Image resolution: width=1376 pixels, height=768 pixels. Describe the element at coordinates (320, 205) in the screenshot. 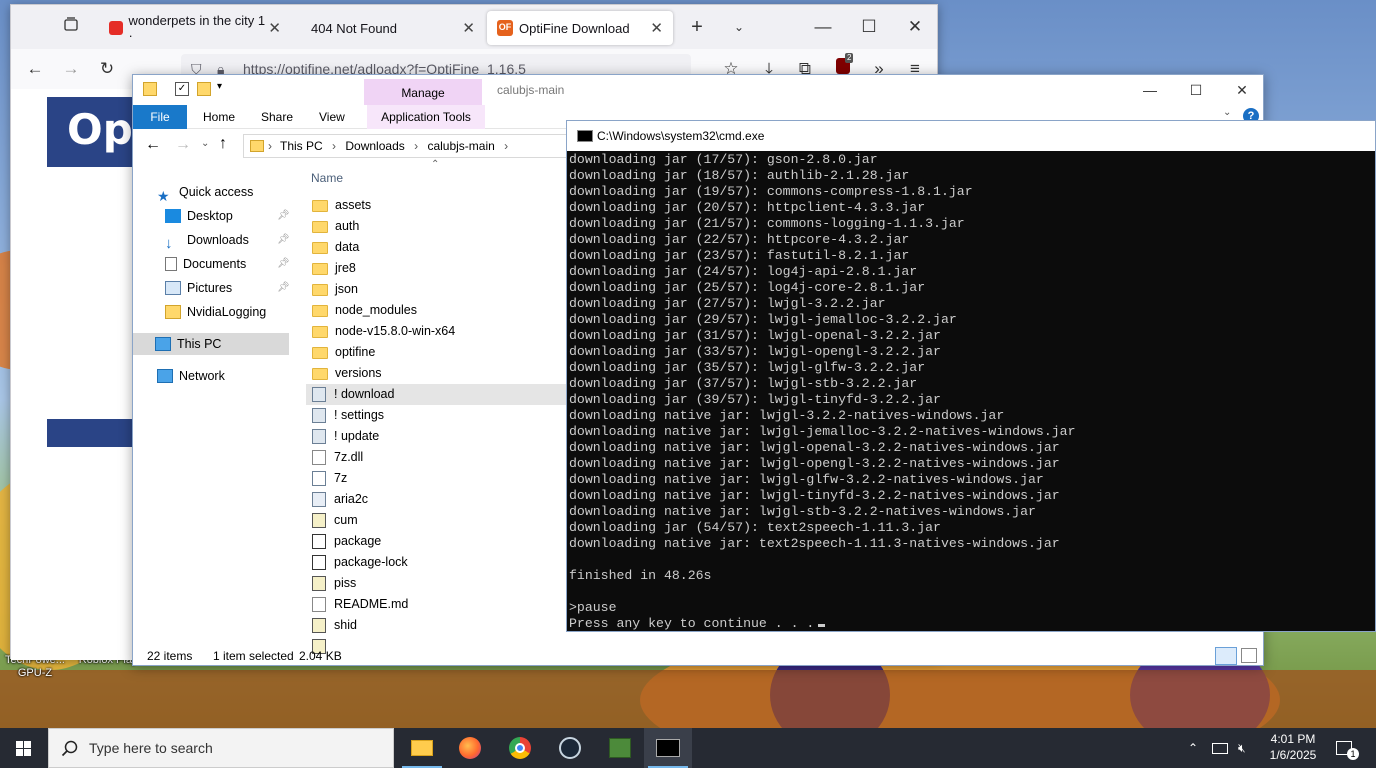

I see `folder-icon` at that location.